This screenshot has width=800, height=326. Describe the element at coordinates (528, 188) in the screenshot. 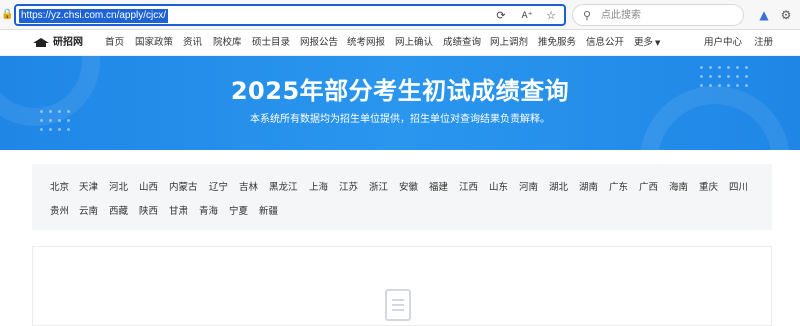

I see `province-henan: 河南` at that location.